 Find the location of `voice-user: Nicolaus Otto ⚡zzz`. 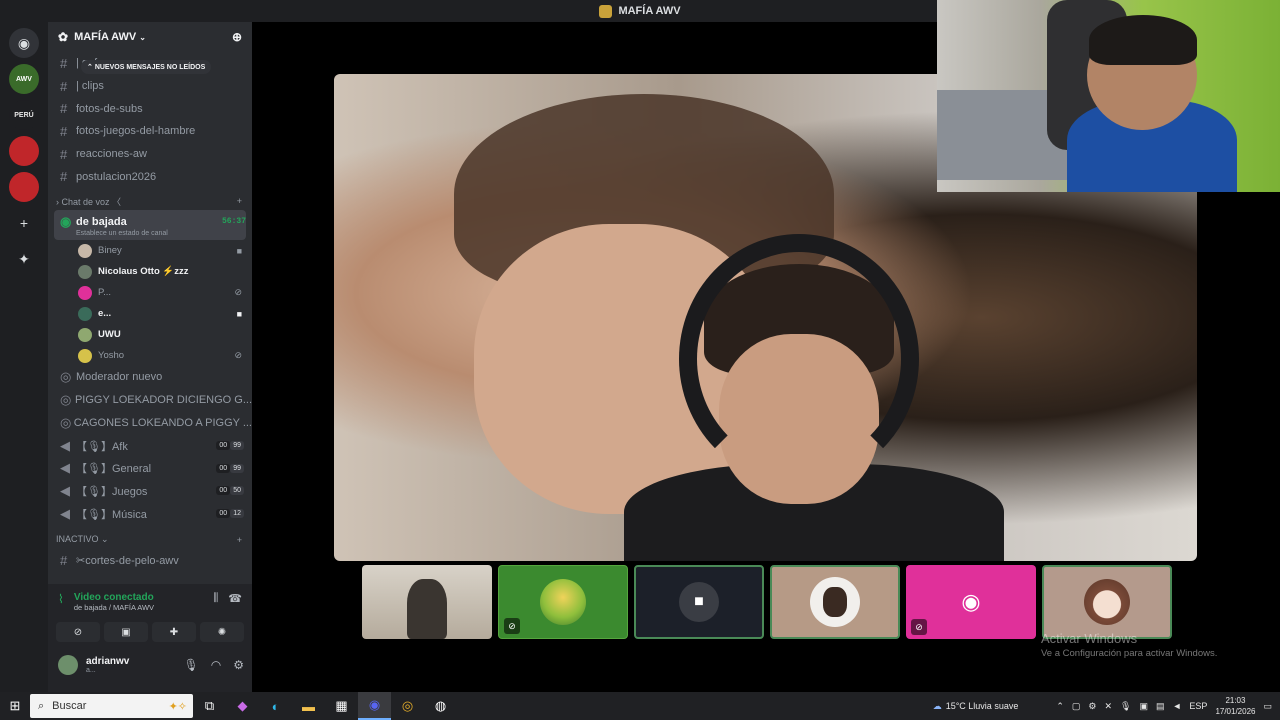

voice-user: Nicolaus Otto ⚡zzz is located at coordinates (150, 271).